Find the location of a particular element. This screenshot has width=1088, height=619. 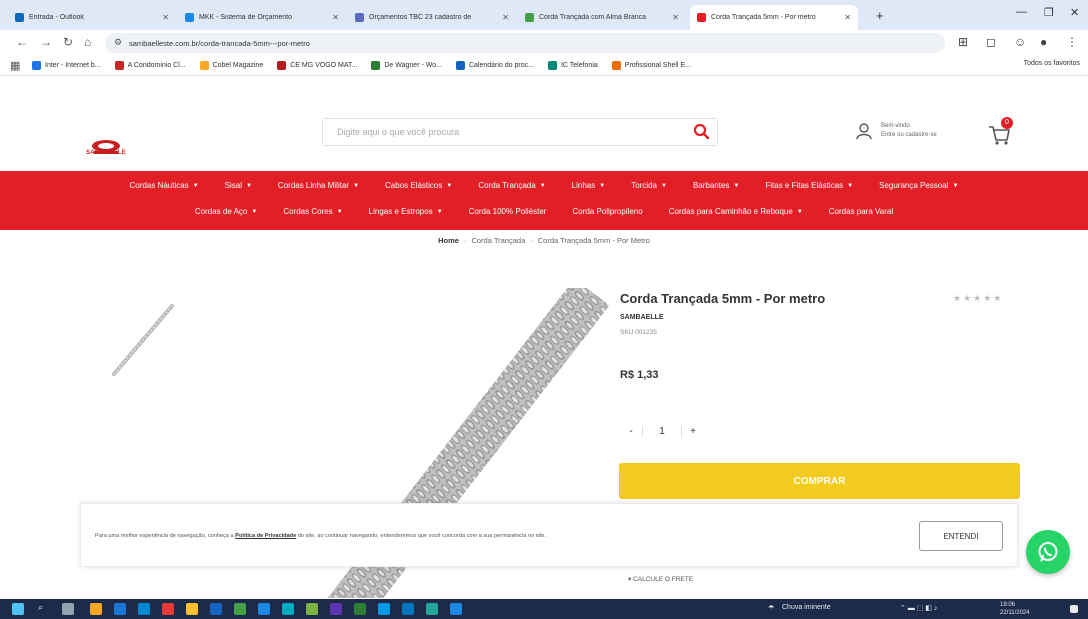

product-brand: SAMBAELLE is located at coordinates (642, 317).